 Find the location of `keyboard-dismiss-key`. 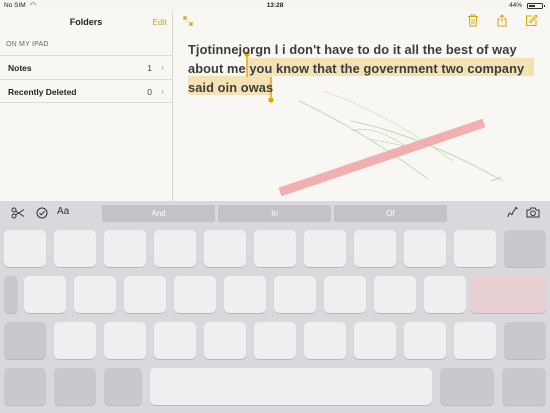

keyboard-dismiss-key is located at coordinates (524, 386).